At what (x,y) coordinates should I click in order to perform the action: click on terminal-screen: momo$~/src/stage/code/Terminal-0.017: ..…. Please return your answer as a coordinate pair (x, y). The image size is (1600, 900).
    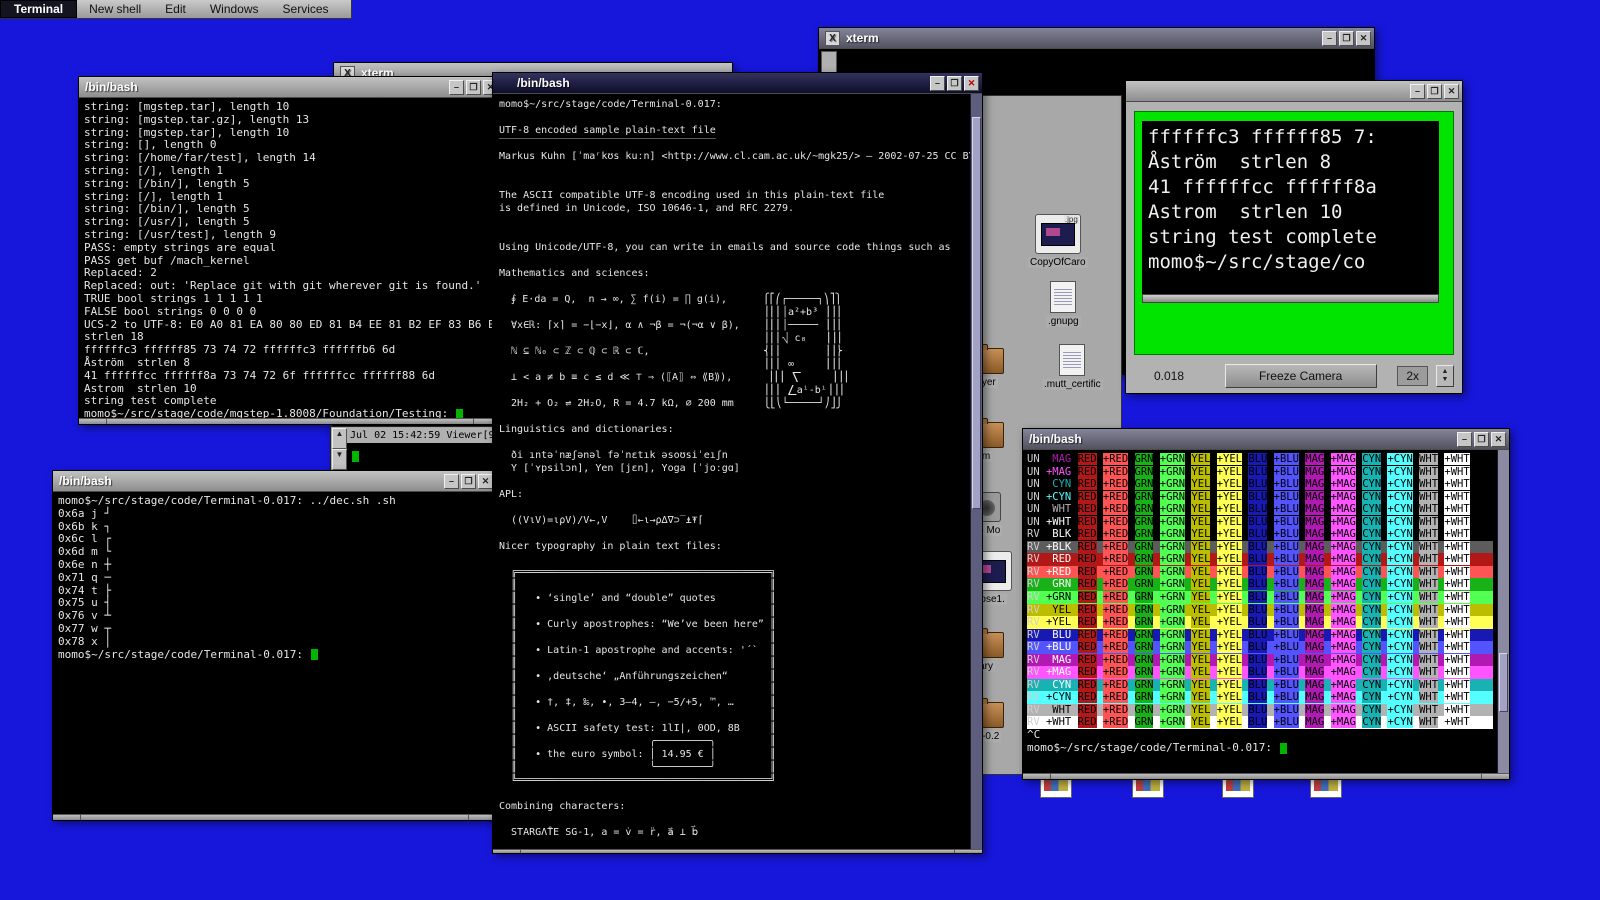
    Looking at the image, I should click on (274, 653).